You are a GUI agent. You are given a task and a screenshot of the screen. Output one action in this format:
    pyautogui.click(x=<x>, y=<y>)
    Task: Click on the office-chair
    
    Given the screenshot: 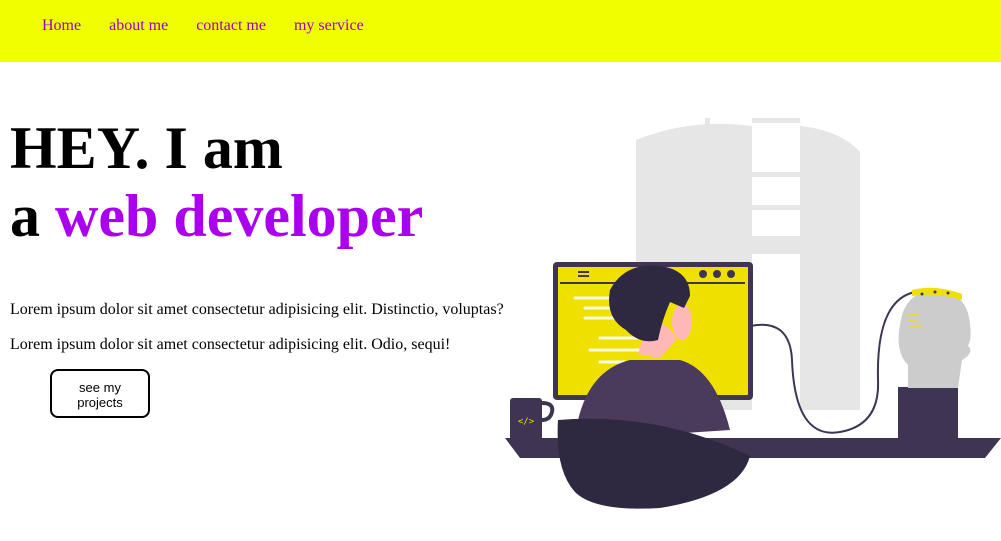 What is the action you would take?
    pyautogui.click(x=653, y=463)
    